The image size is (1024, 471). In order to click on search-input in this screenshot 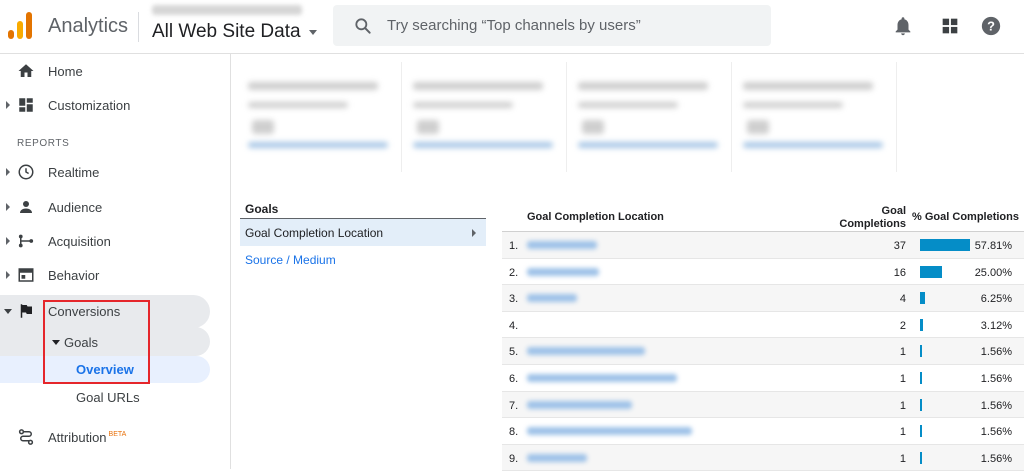, I will do `click(572, 25)`.